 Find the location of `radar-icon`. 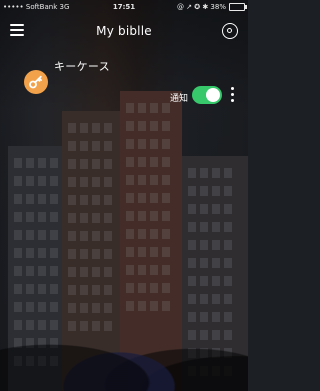

radar-icon is located at coordinates (230, 31).